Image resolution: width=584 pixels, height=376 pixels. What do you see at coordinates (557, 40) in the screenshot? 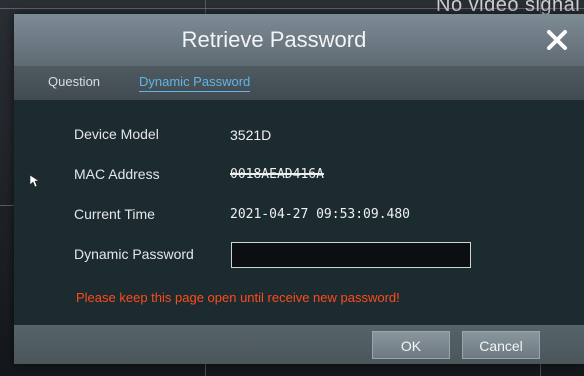
I see `close-icon` at bounding box center [557, 40].